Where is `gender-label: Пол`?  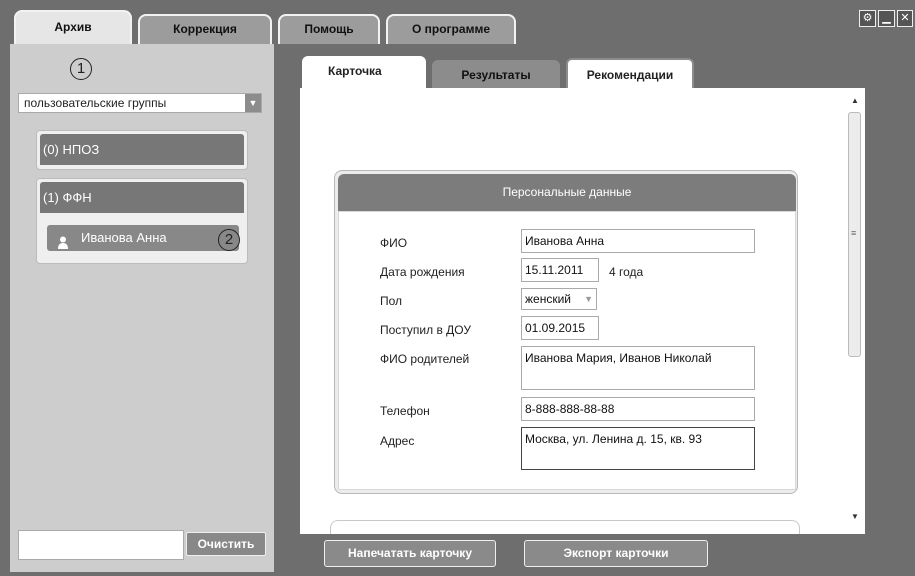
gender-label: Пол is located at coordinates (391, 301).